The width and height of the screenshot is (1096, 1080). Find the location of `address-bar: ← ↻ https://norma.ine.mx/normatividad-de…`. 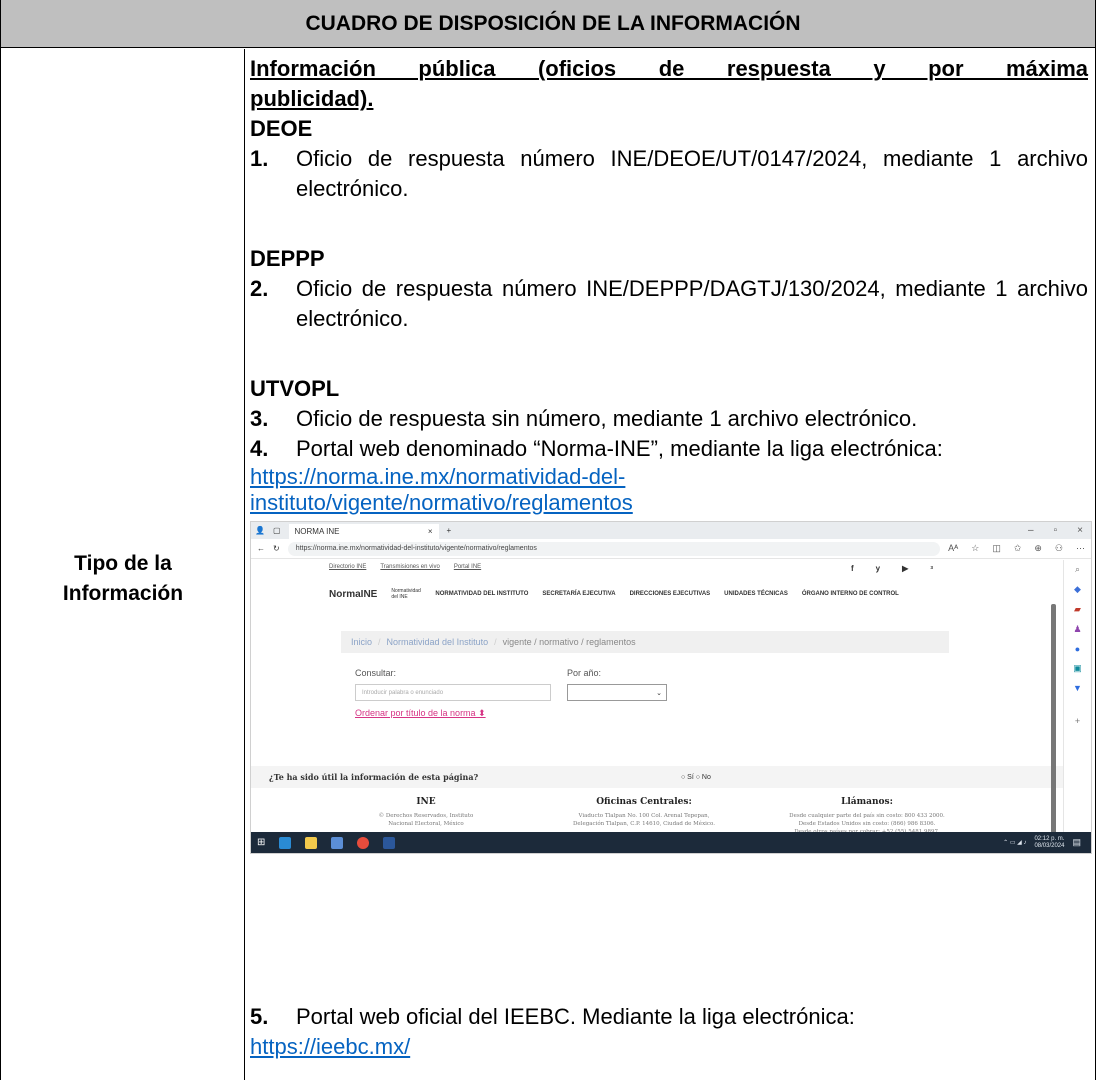

address-bar: ← ↻ https://norma.ine.mx/normatividad-de… is located at coordinates (671, 549).